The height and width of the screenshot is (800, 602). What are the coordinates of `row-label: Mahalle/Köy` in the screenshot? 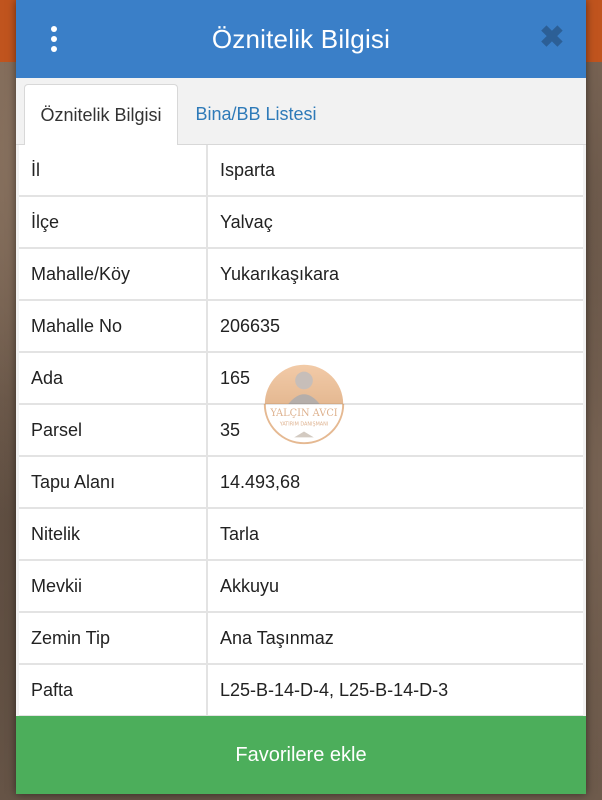 It's located at (113, 274).